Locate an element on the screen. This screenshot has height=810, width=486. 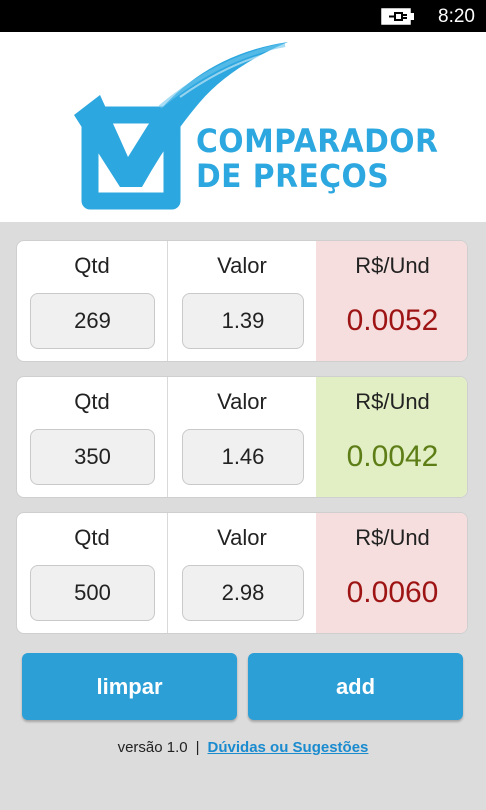
value-column: Valor 2.98 is located at coordinates (242, 573).